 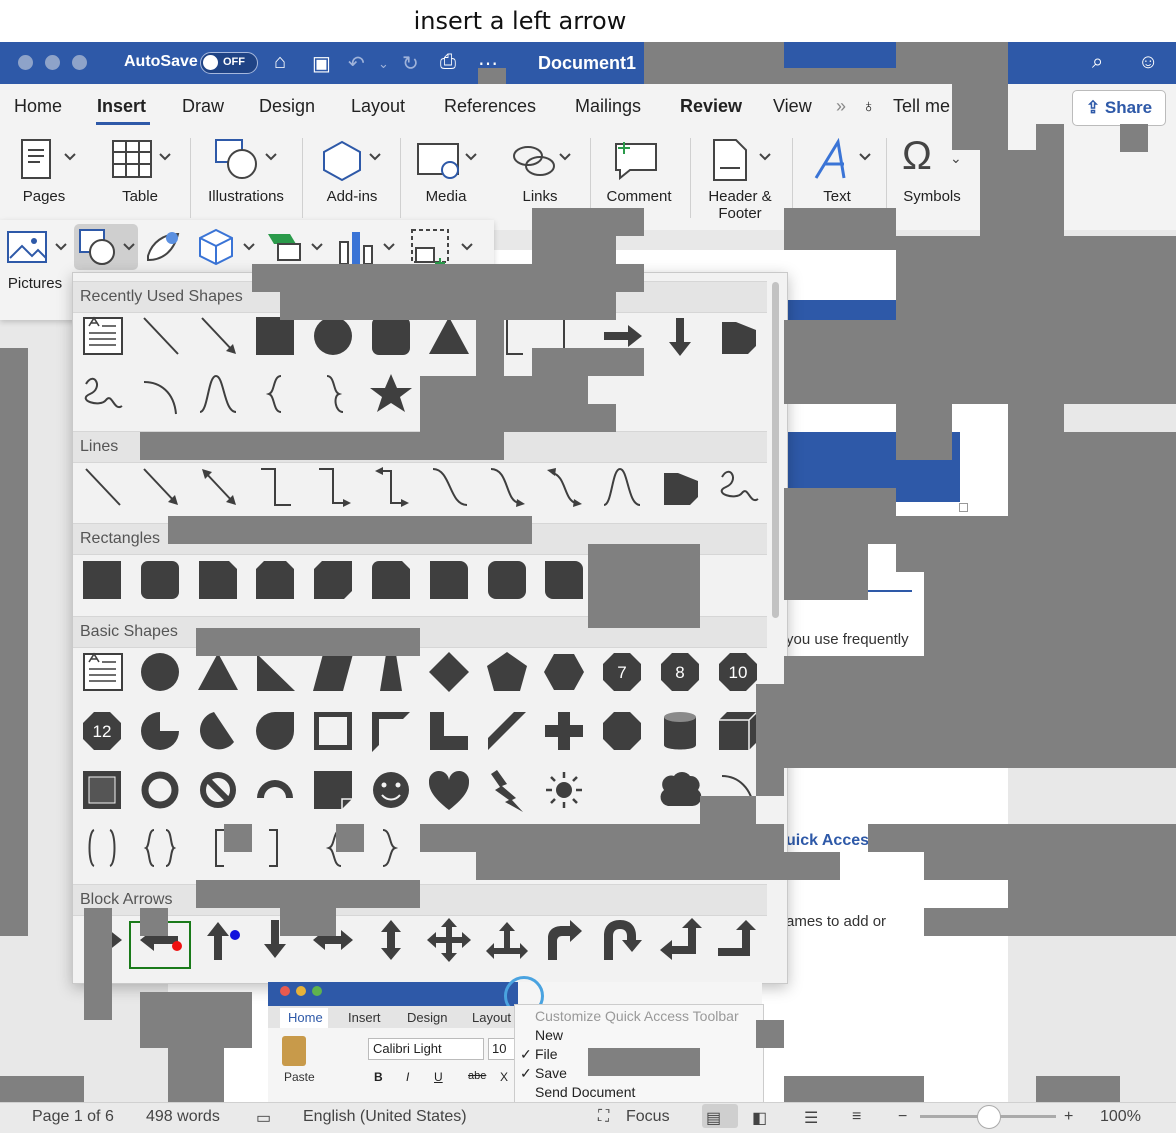 What do you see at coordinates (164, 247) in the screenshot?
I see `icons-icon` at bounding box center [164, 247].